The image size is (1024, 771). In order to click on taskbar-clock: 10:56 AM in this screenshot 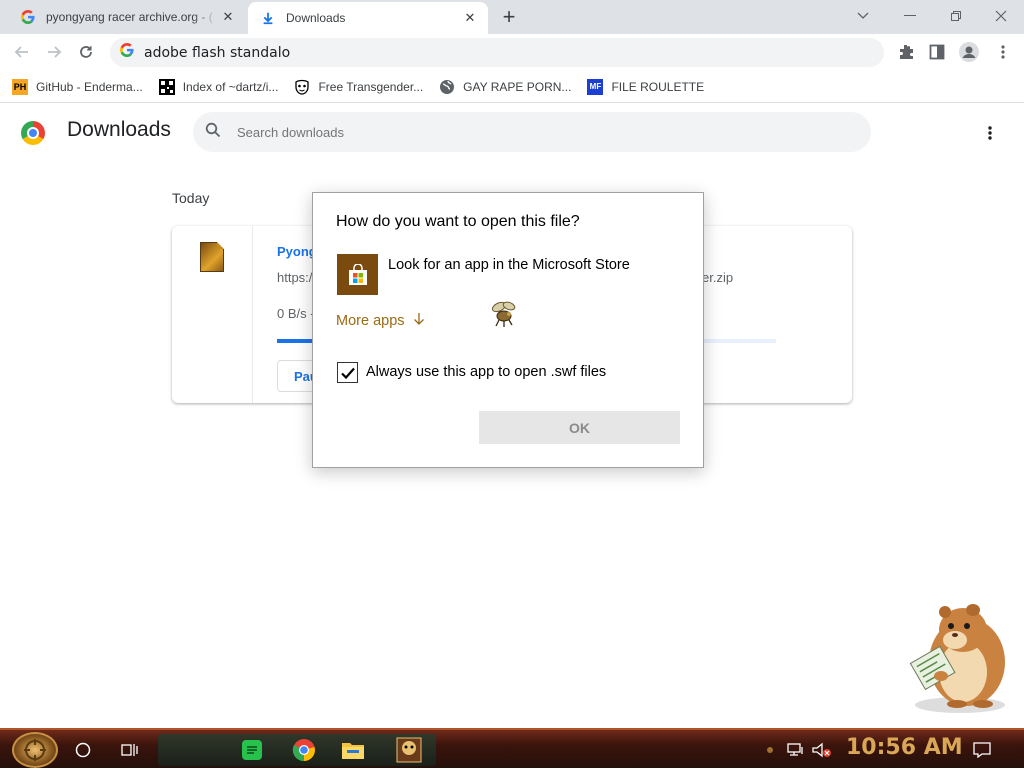, I will do `click(904, 747)`.